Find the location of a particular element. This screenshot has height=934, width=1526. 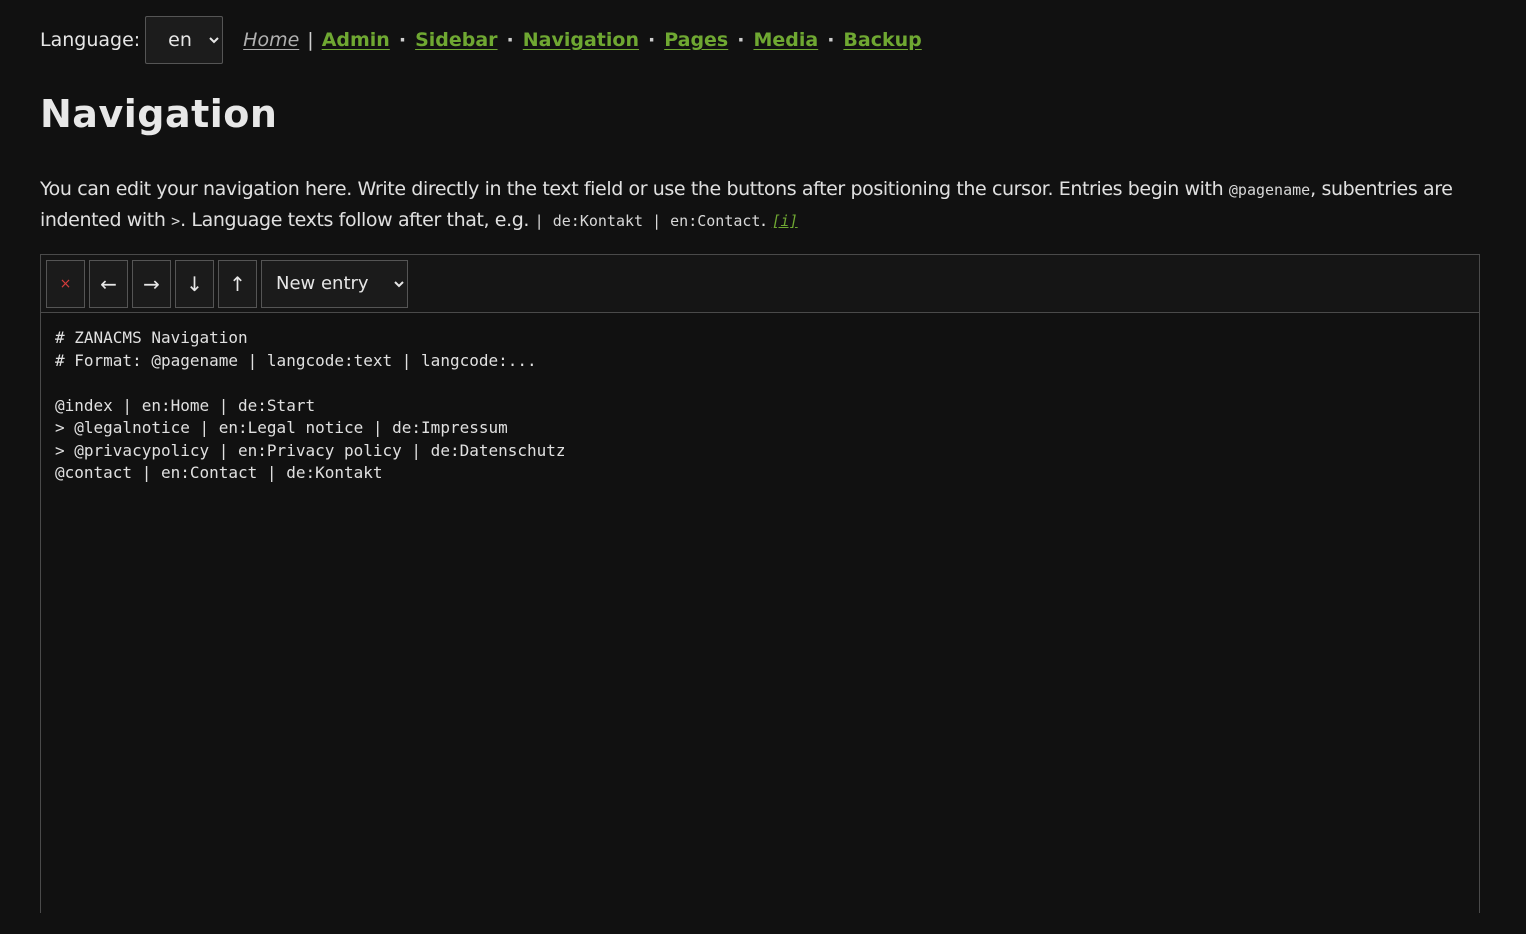

nav-link-sidebar: Sidebar is located at coordinates (456, 40).